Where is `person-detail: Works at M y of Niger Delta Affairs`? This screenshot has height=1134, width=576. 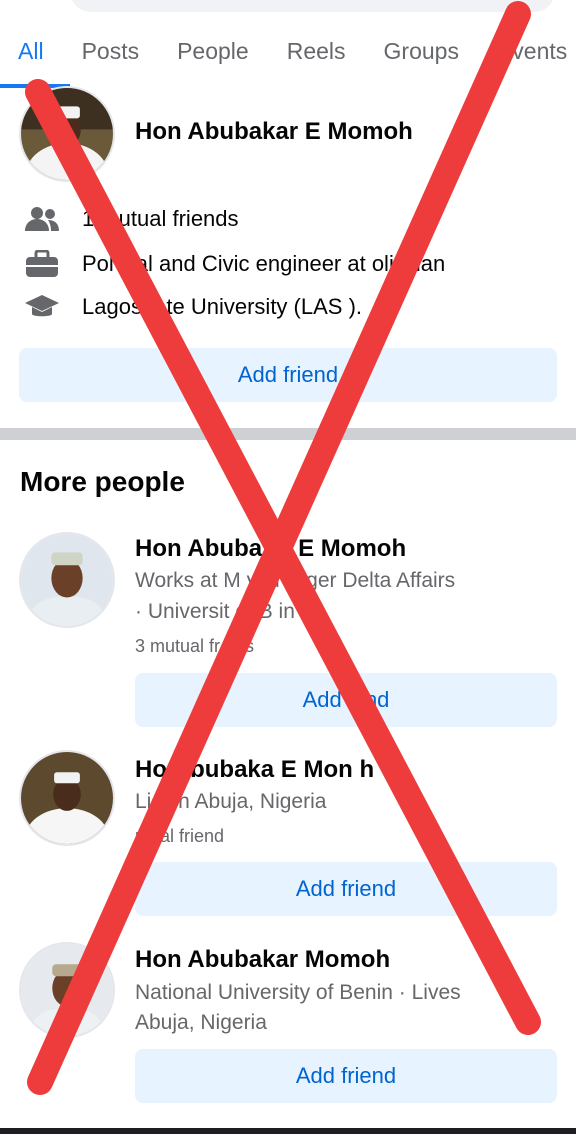
person-detail: Works at M y of Niger Delta Affairs is located at coordinates (295, 580).